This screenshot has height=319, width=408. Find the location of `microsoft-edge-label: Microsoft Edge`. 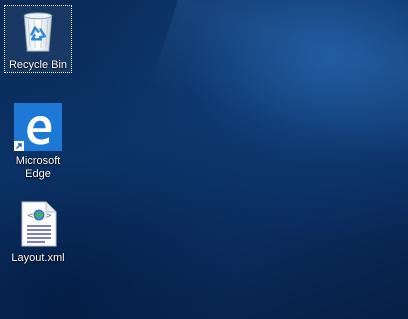

microsoft-edge-label: Microsoft Edge is located at coordinates (38, 168).